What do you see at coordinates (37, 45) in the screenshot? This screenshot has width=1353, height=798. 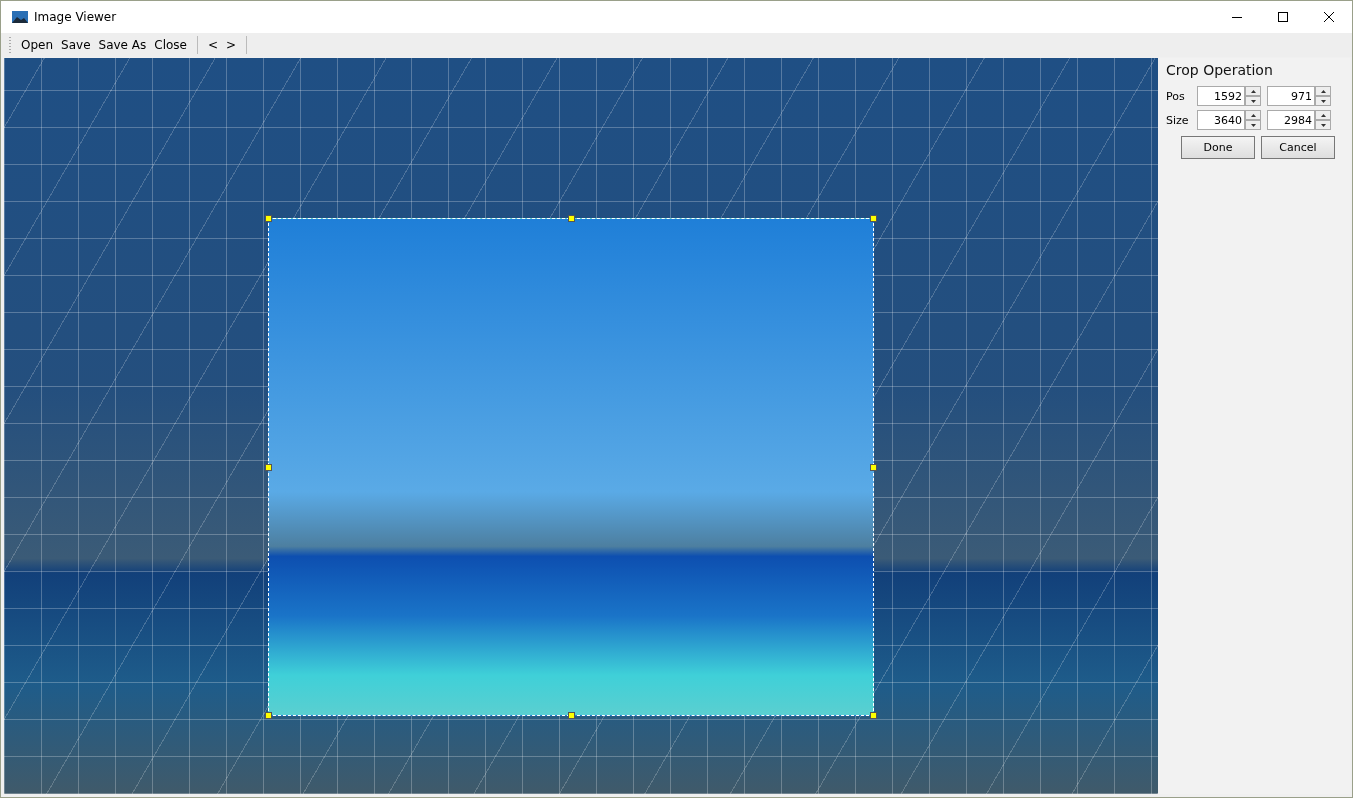 I see `toolbar-button: Open` at bounding box center [37, 45].